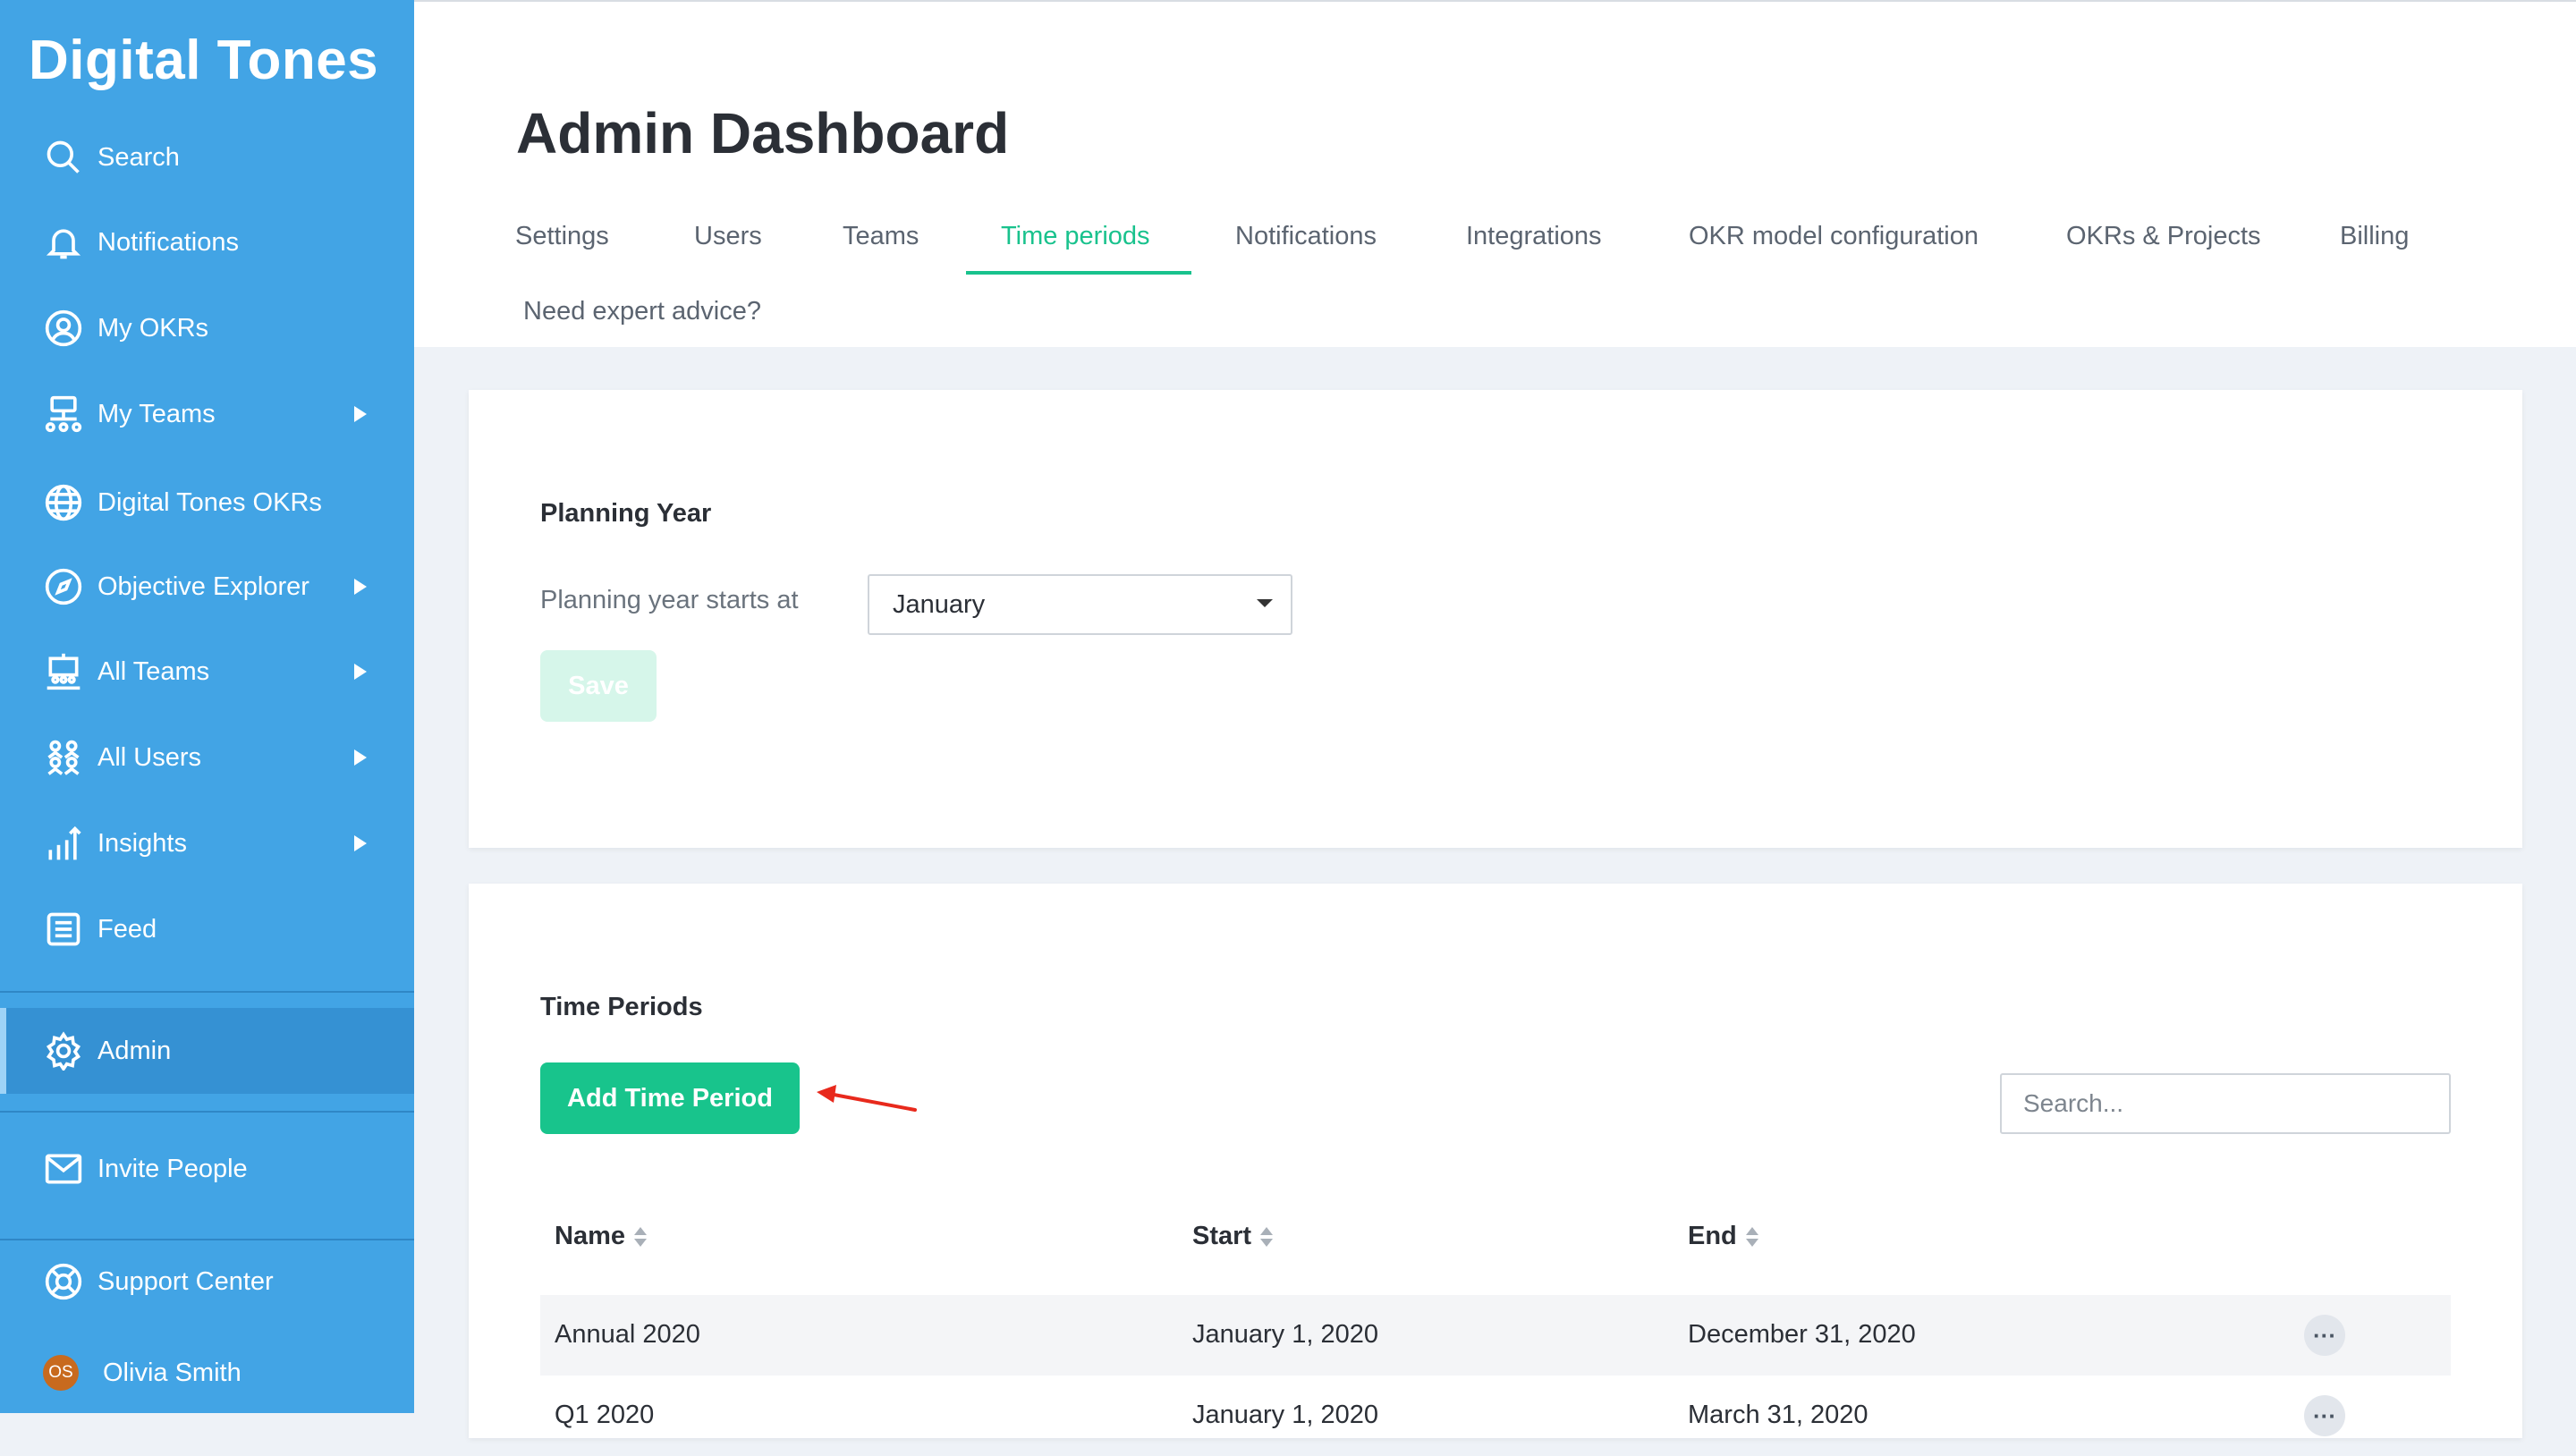 Image resolution: width=2576 pixels, height=1456 pixels. I want to click on gear-icon, so click(63, 1050).